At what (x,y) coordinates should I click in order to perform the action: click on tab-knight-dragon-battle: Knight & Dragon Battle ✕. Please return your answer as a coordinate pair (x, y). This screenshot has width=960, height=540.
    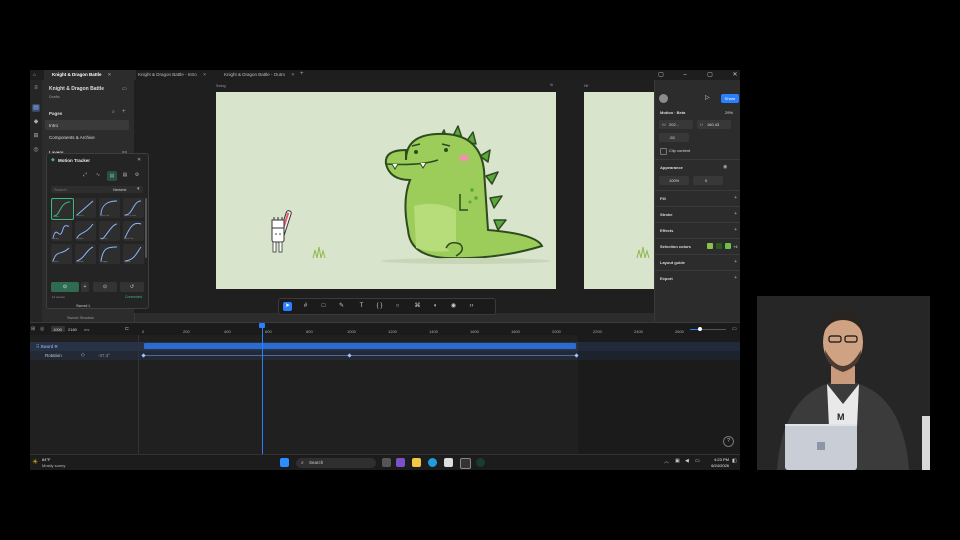
    Looking at the image, I should click on (90, 75).